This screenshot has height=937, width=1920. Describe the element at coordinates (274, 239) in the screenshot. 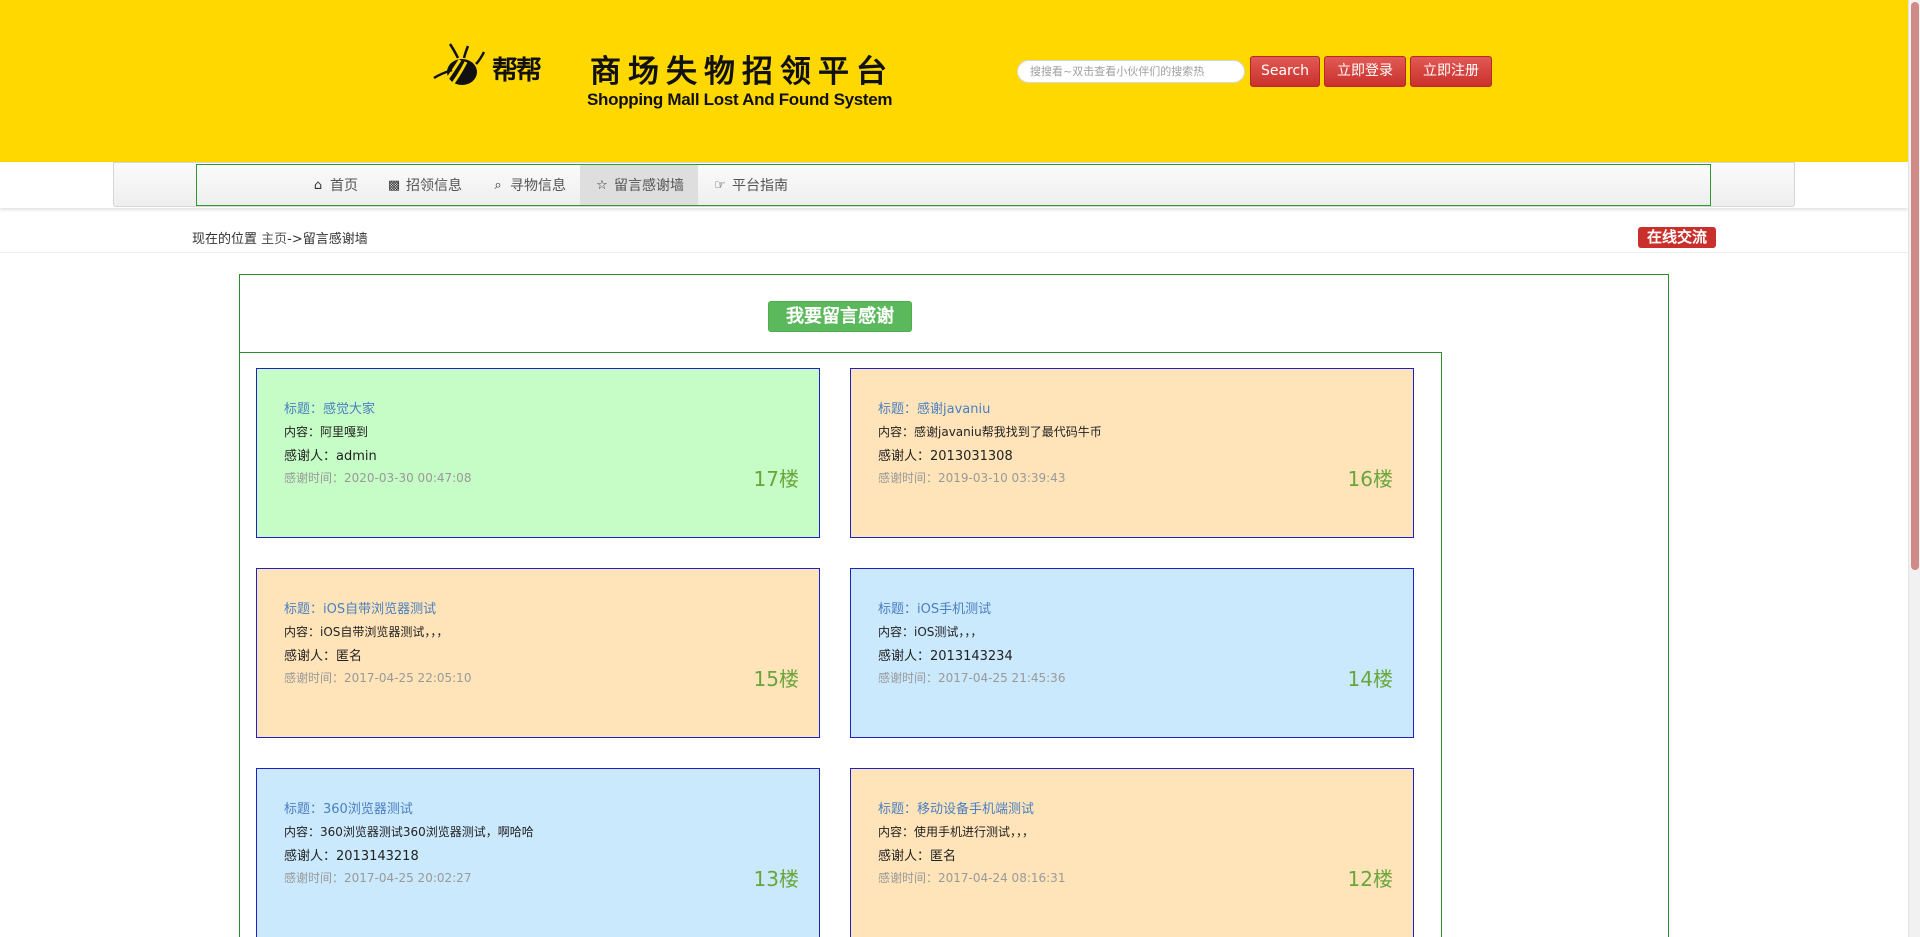

I see `breadcrumb-home-link: 主页` at that location.